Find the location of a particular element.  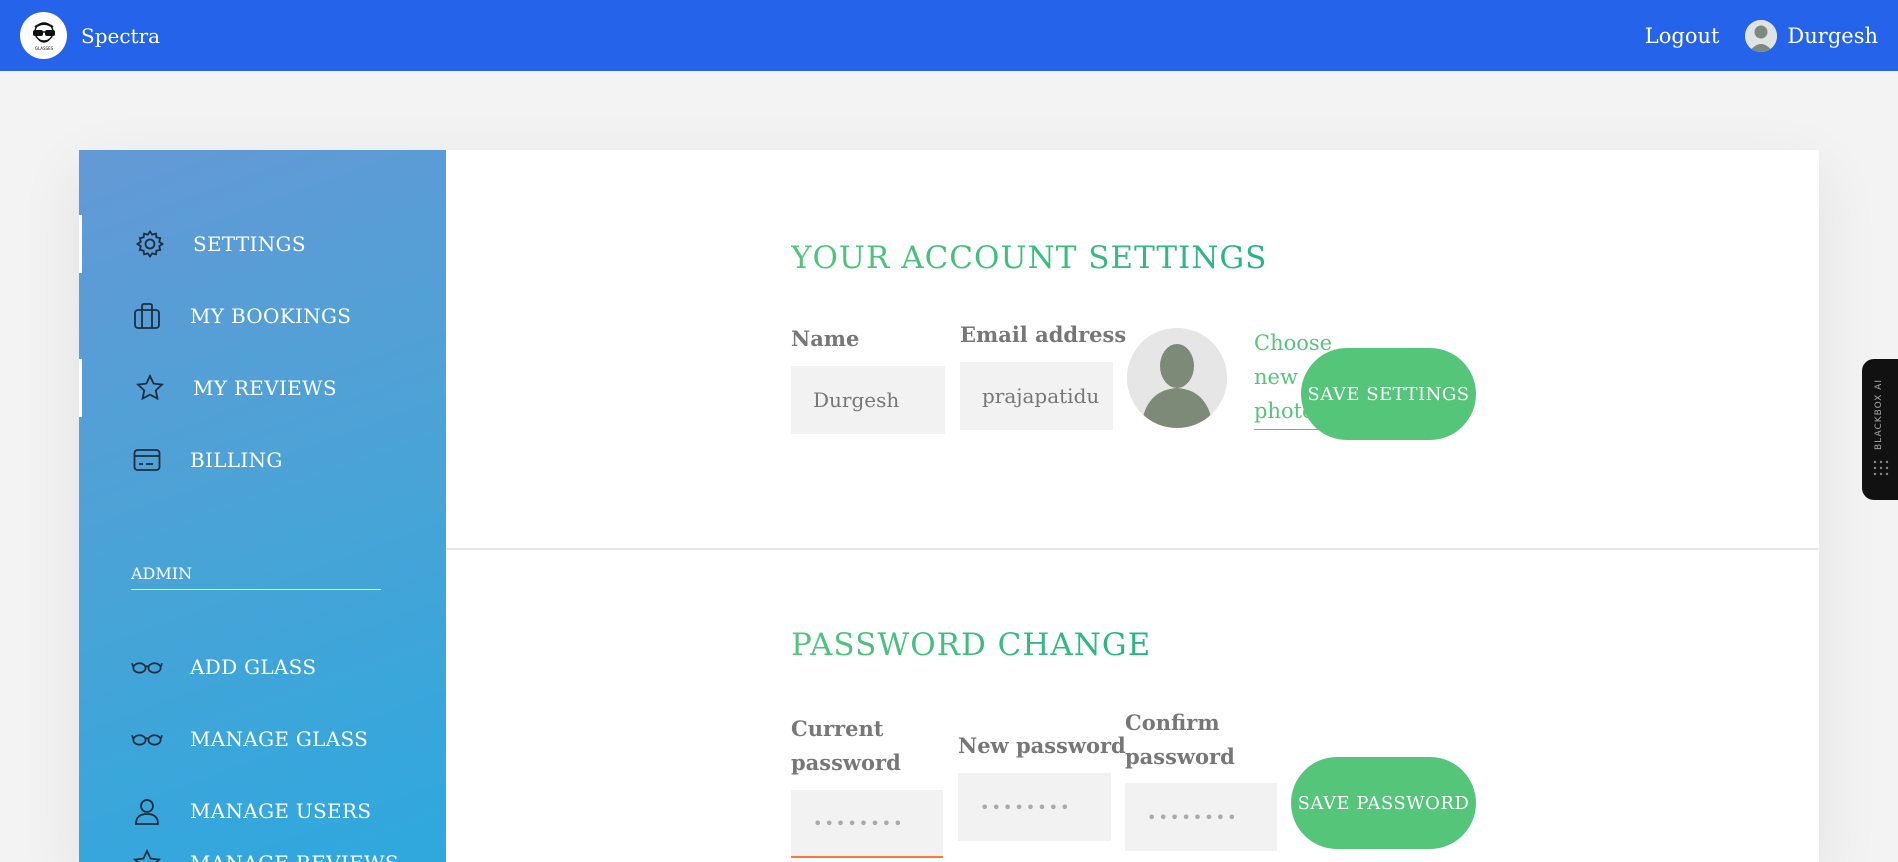

gear-icon is located at coordinates (150, 244).